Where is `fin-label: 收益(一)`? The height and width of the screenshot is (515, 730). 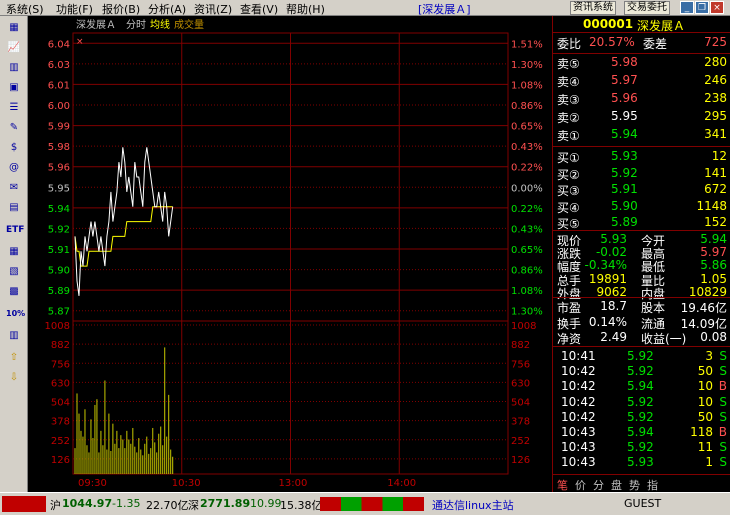 fin-label: 收益(一) is located at coordinates (664, 339).